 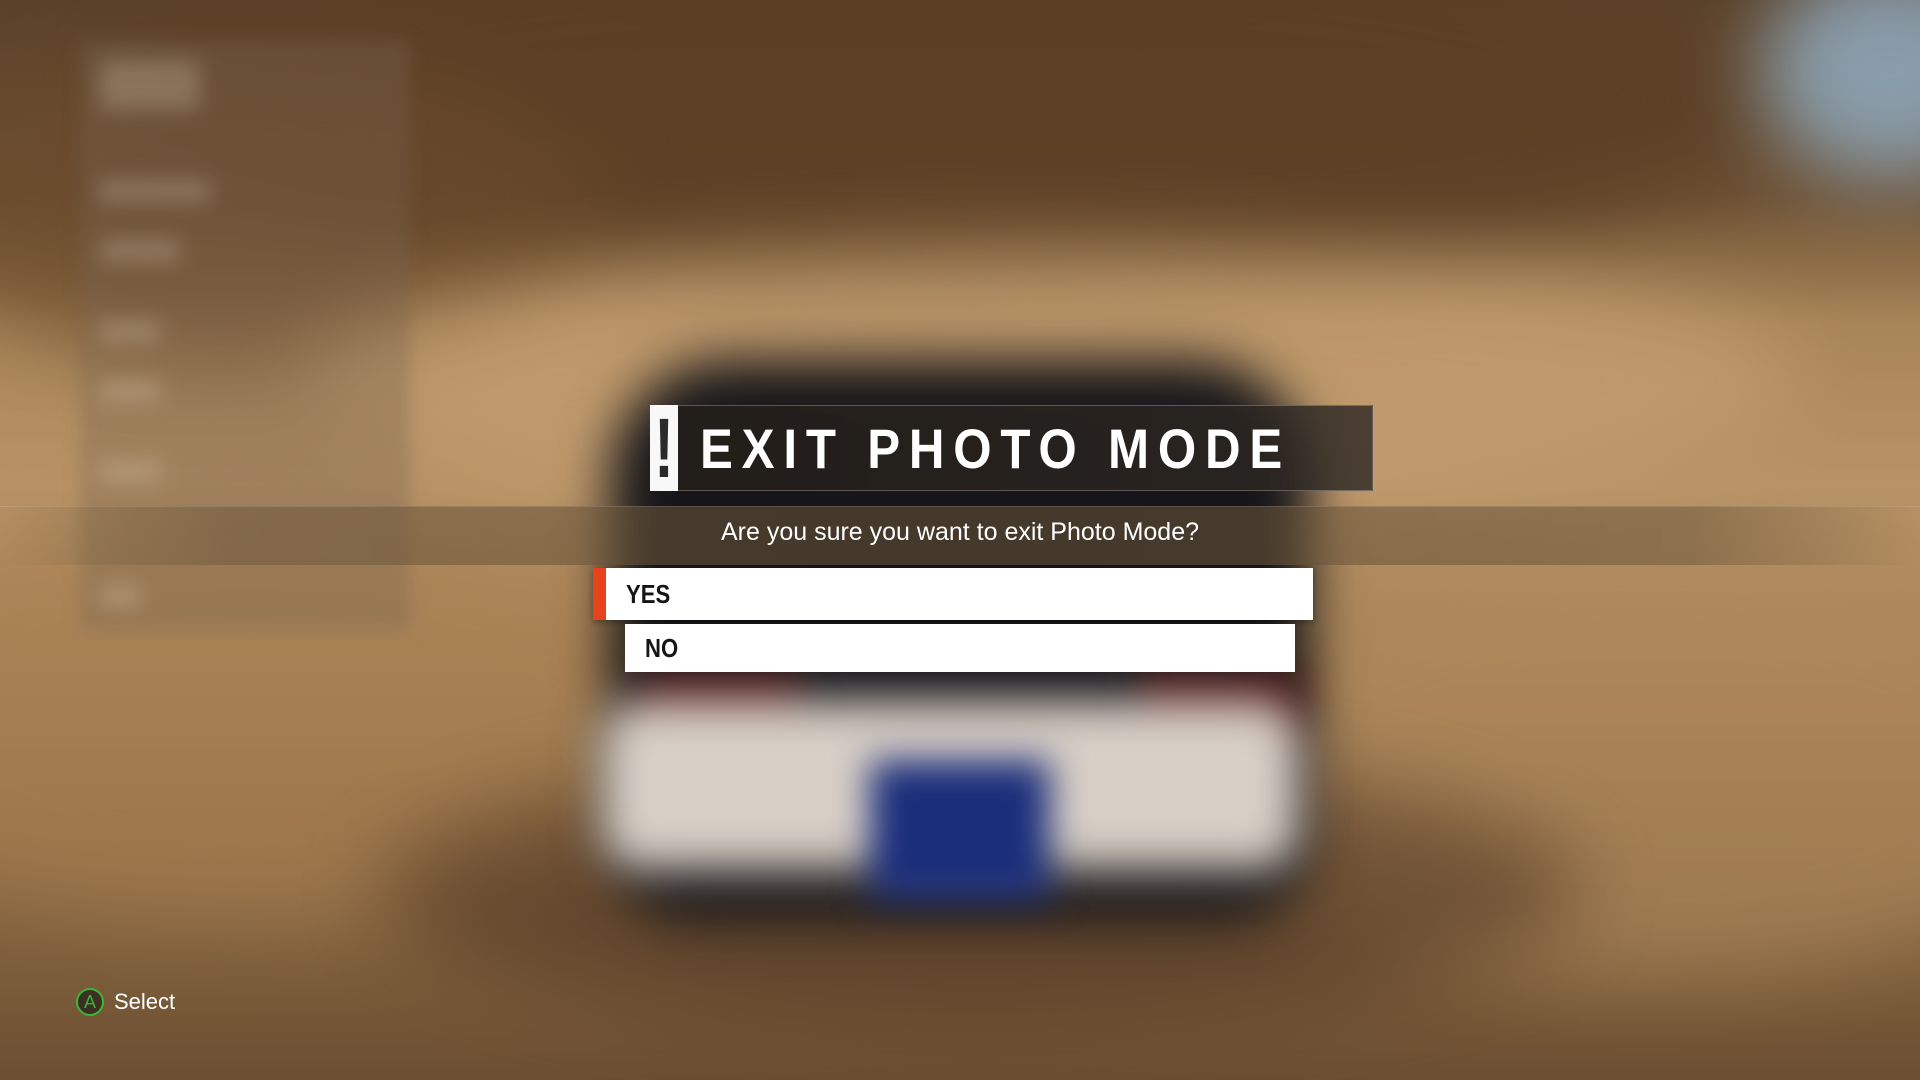 I want to click on no-button: NO, so click(x=960, y=648).